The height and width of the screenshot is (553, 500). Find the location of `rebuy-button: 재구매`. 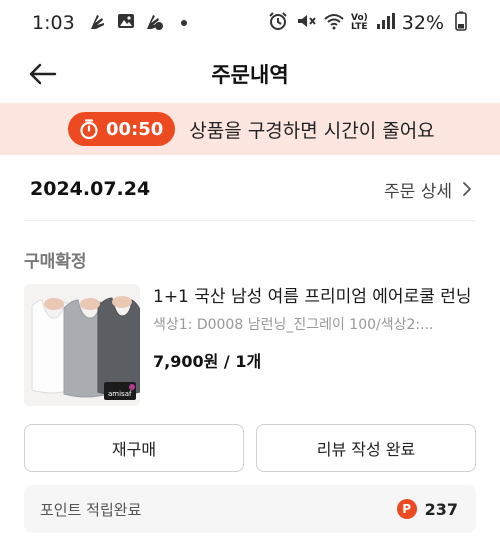

rebuy-button: 재구매 is located at coordinates (134, 448).